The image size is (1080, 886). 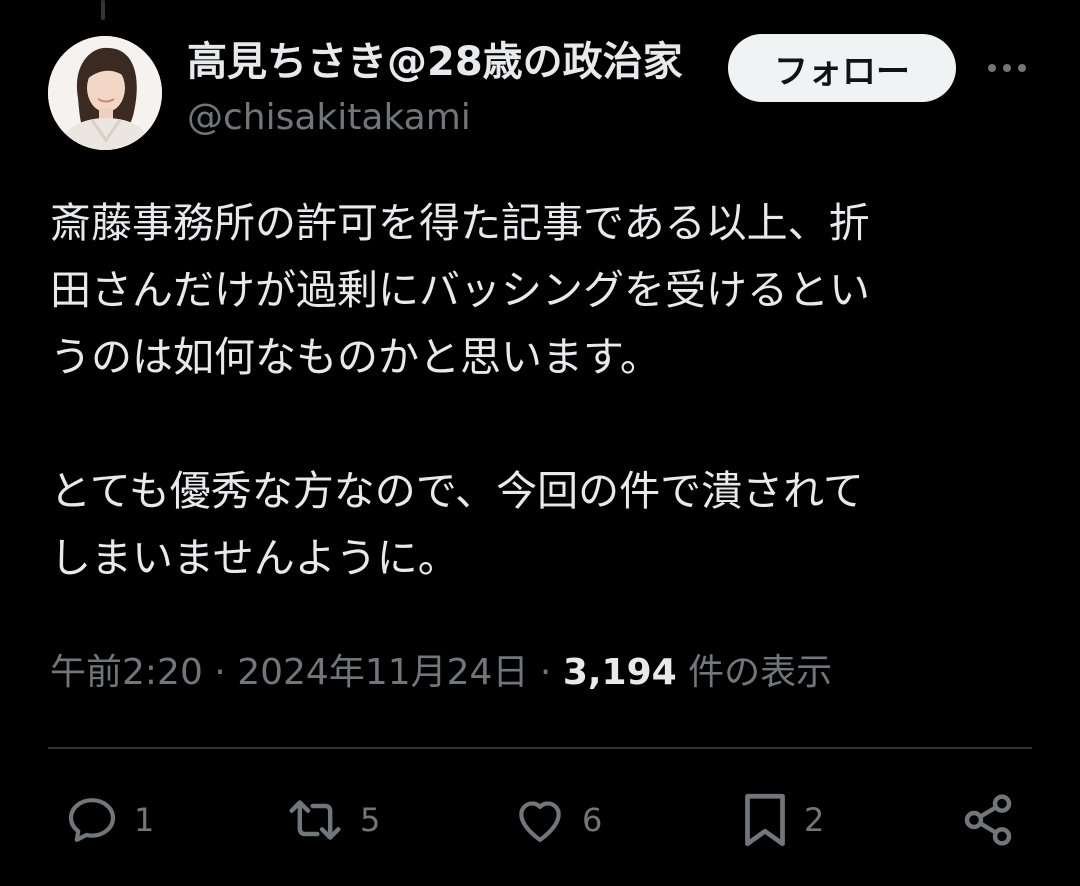 I want to click on more-icon, so click(x=1007, y=68).